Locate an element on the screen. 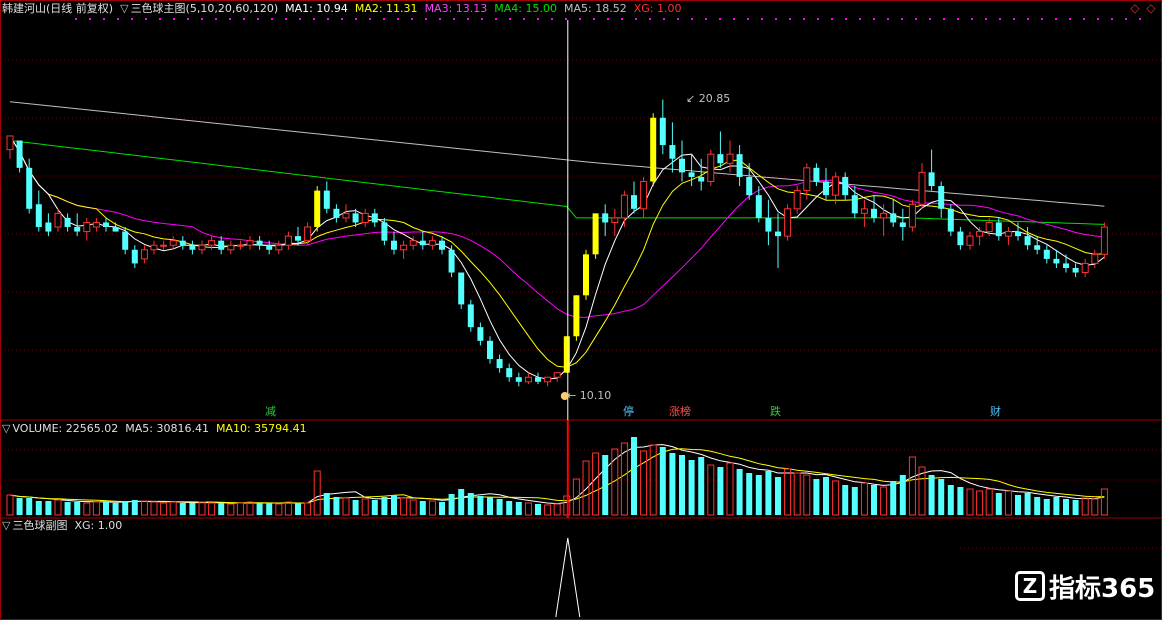 Image resolution: width=1162 pixels, height=620 pixels. sub-indicator-header: ▽ 三色球副图 XG: 1.00 is located at coordinates (65, 526).